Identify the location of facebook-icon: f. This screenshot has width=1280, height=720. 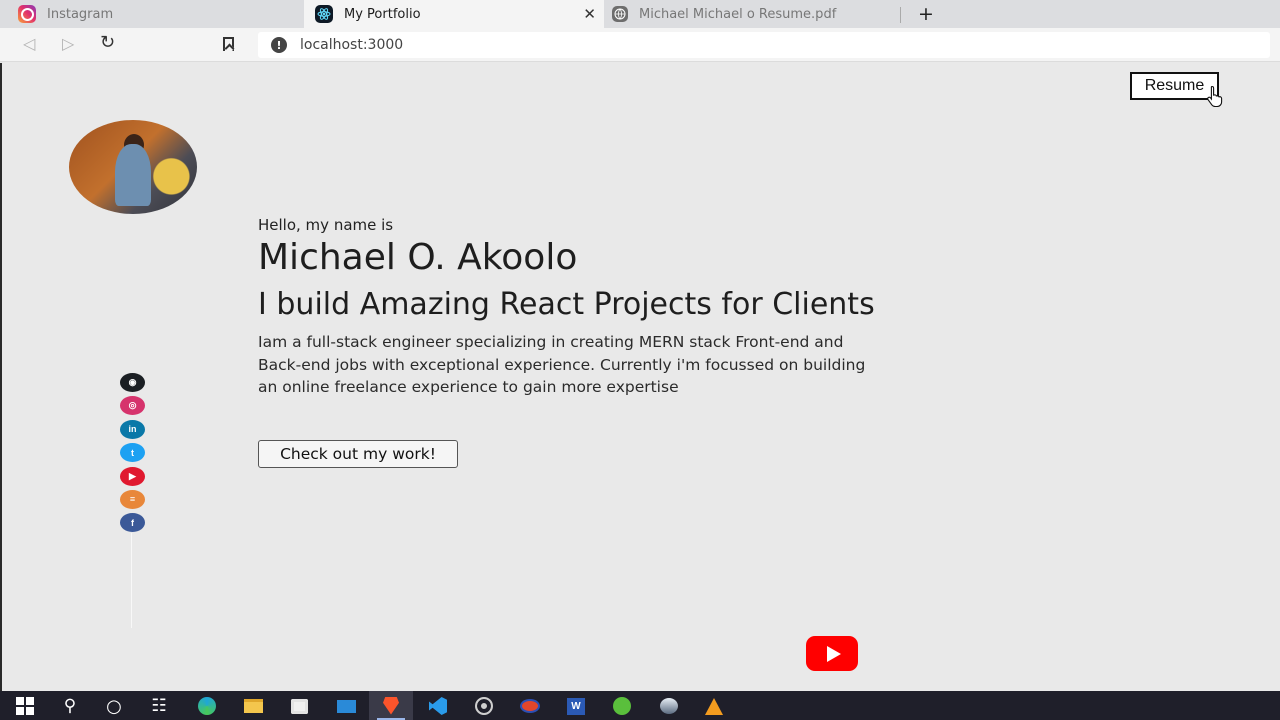
(132, 523).